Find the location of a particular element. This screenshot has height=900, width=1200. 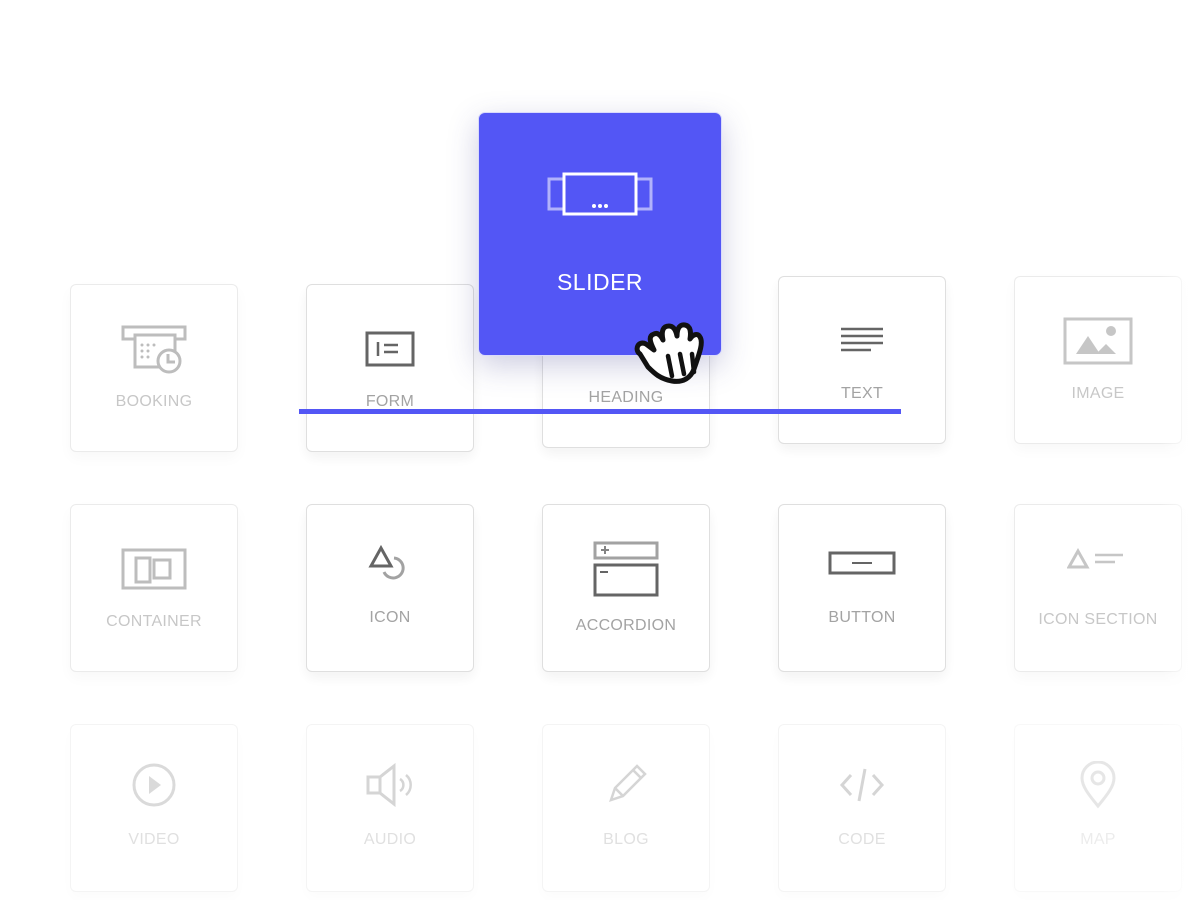

widget-form: FORM is located at coordinates (390, 368).